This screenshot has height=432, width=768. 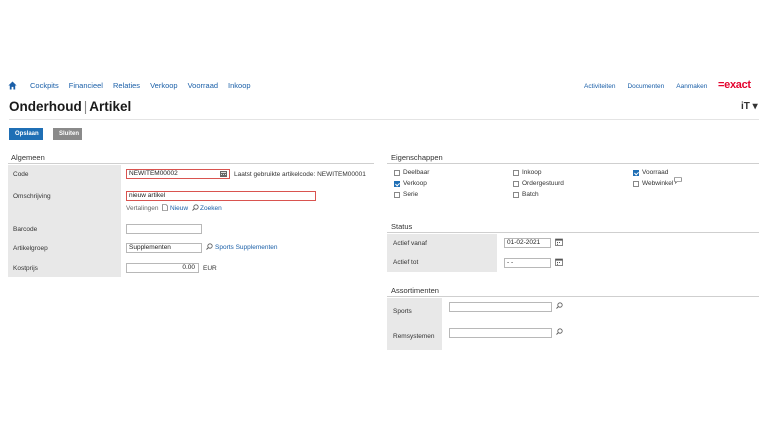 I want to click on nav-verkoop: Verkoop, so click(x=164, y=85).